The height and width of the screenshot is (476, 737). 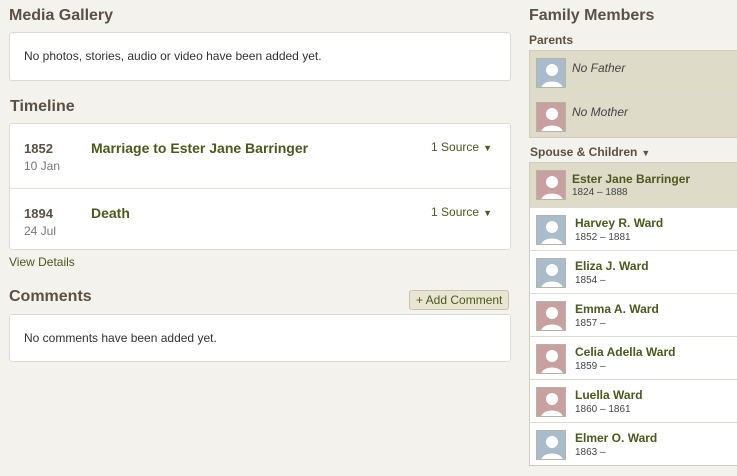 What do you see at coordinates (459, 300) in the screenshot?
I see `add-comment-button: + Add Comment` at bounding box center [459, 300].